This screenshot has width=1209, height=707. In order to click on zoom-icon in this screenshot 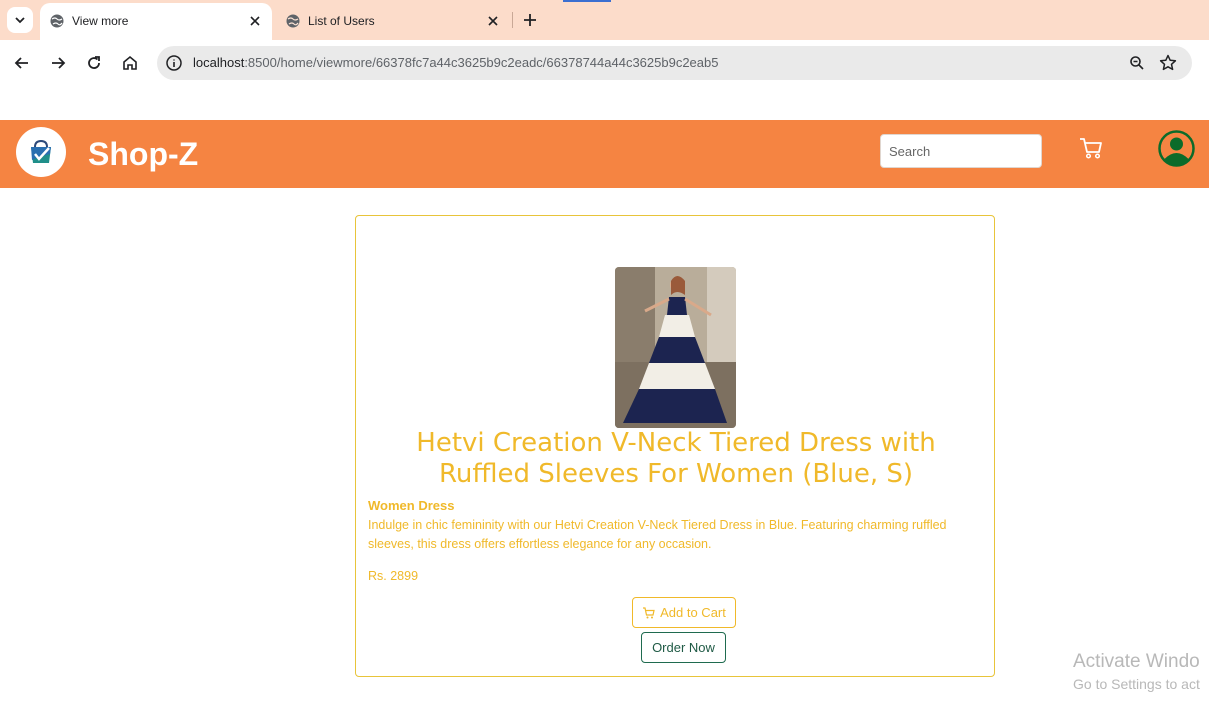, I will do `click(1137, 63)`.